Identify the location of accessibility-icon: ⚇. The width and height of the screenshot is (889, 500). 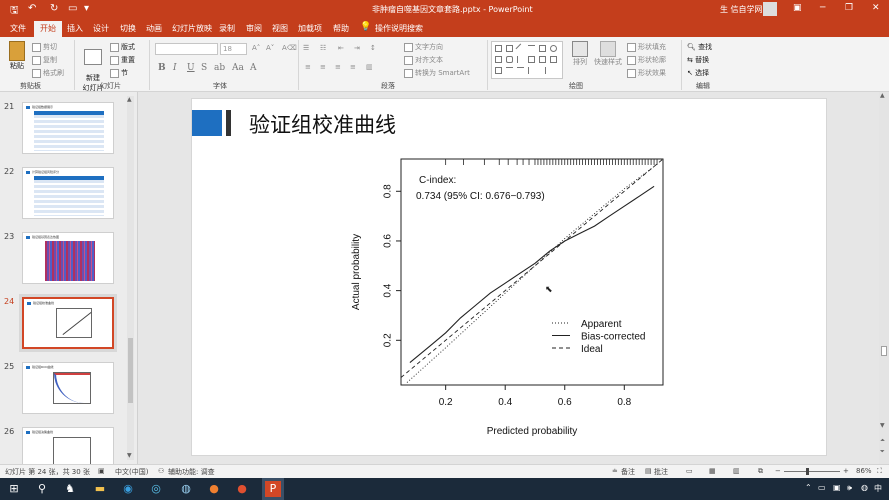
(161, 471).